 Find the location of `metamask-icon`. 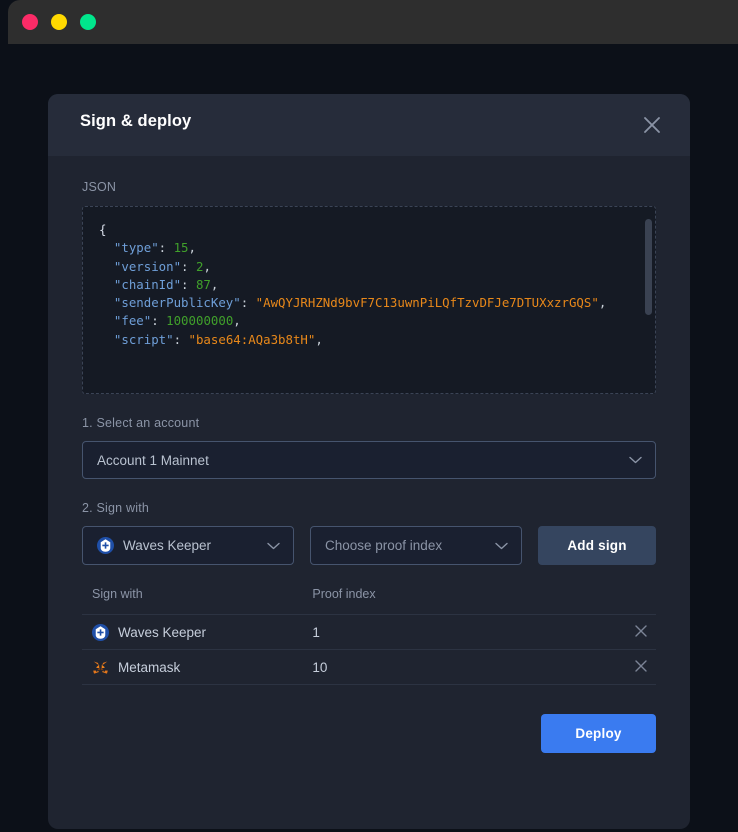

metamask-icon is located at coordinates (100, 667).